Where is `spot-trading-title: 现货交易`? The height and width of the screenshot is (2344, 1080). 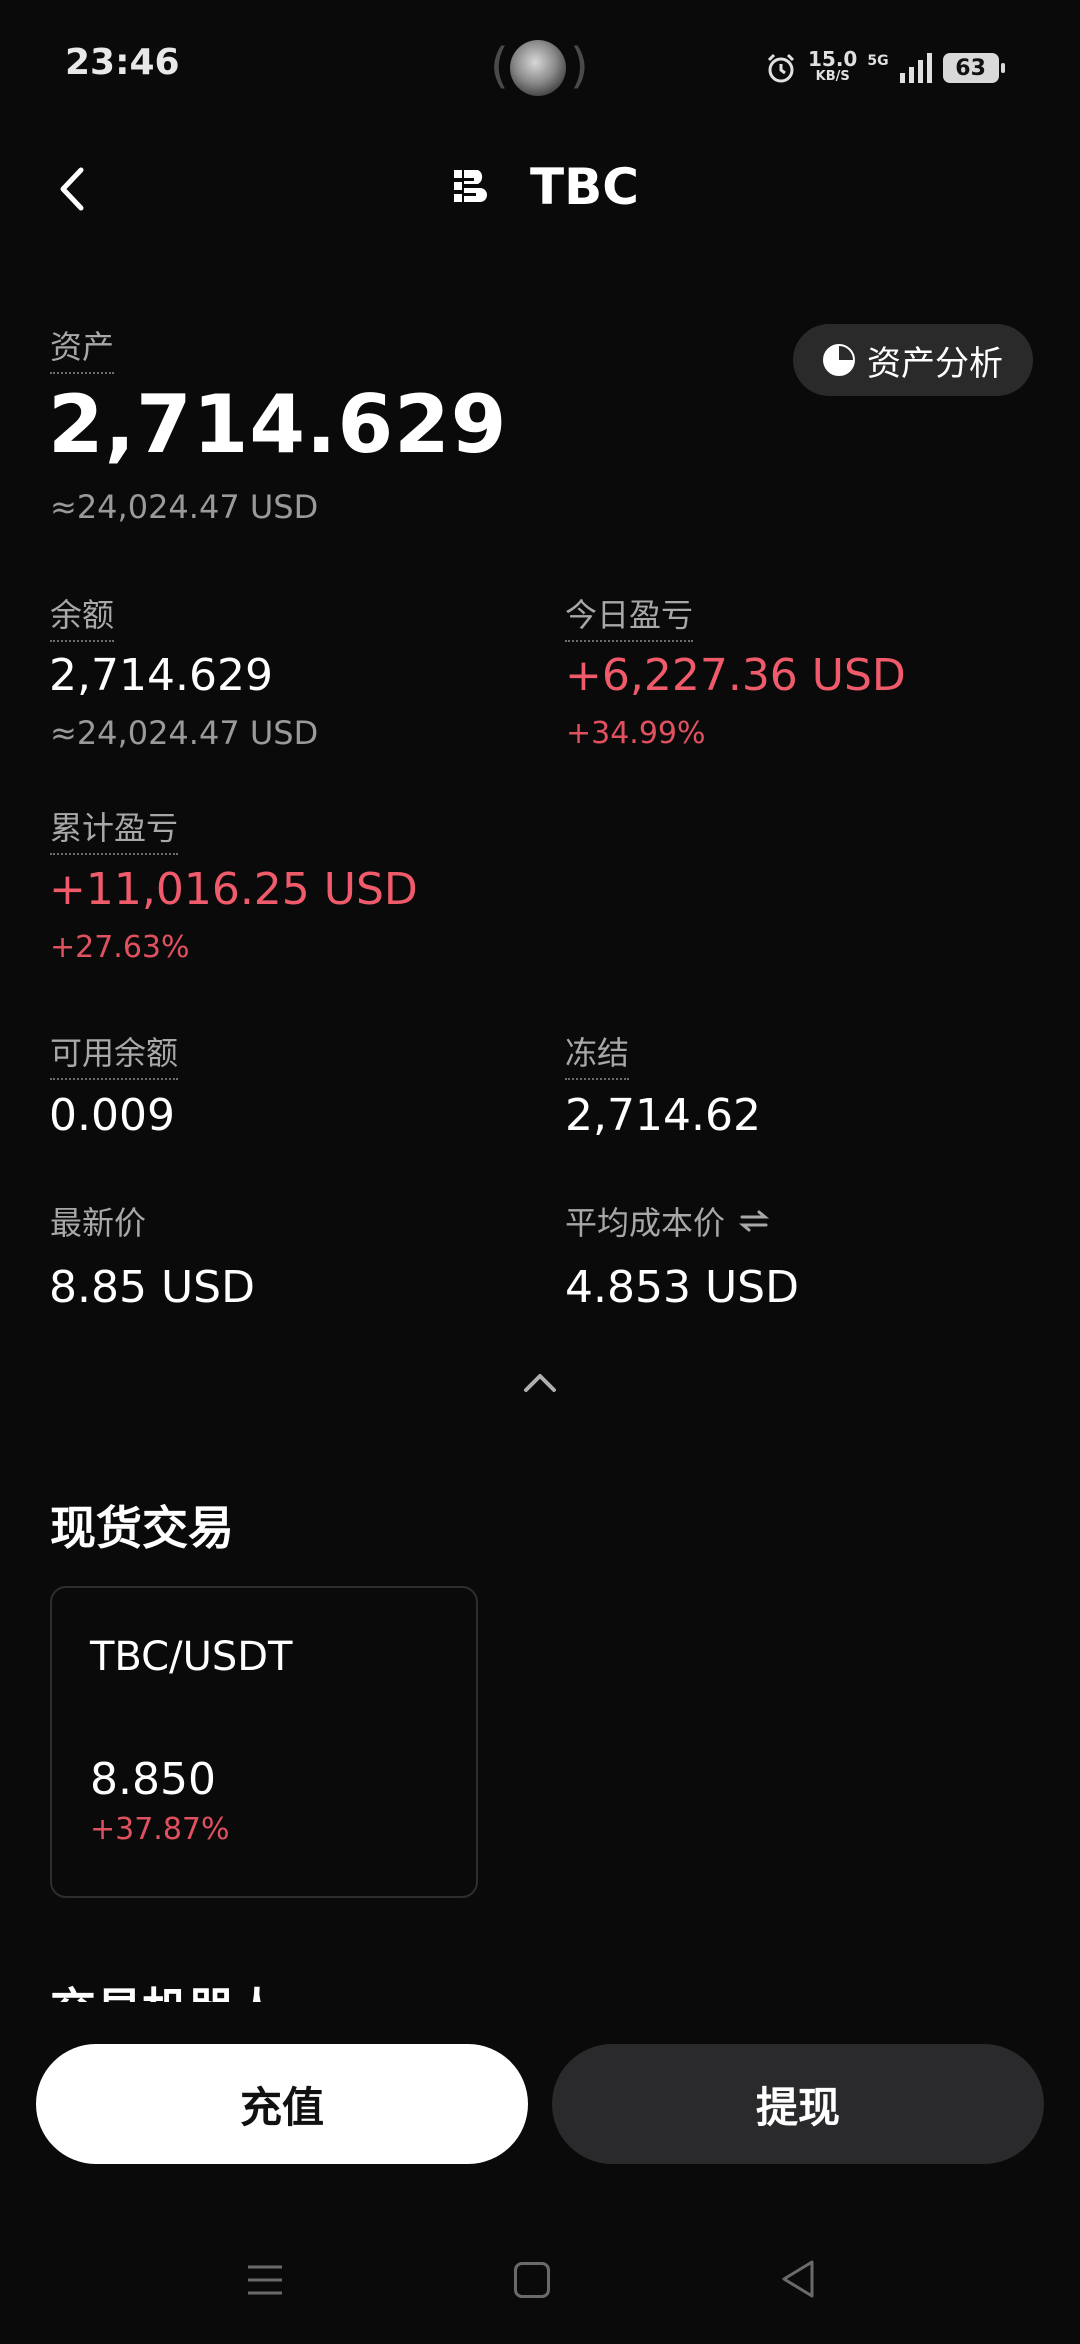 spot-trading-title: 现货交易 is located at coordinates (142, 1528).